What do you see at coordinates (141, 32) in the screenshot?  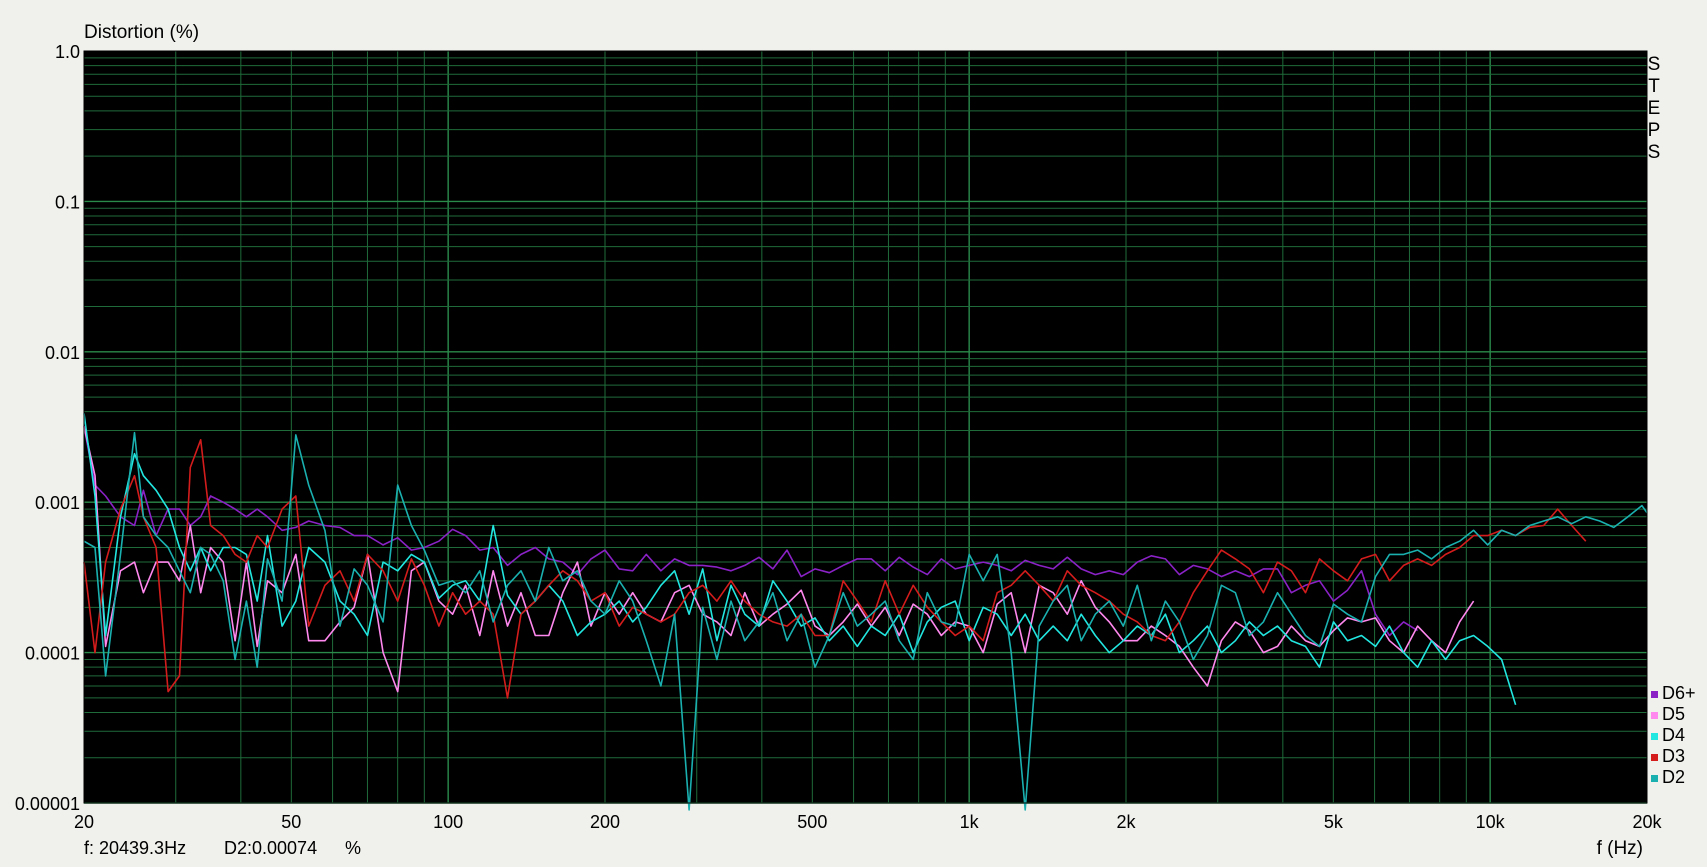 I see `y-axis-label: Distortion (%)` at bounding box center [141, 32].